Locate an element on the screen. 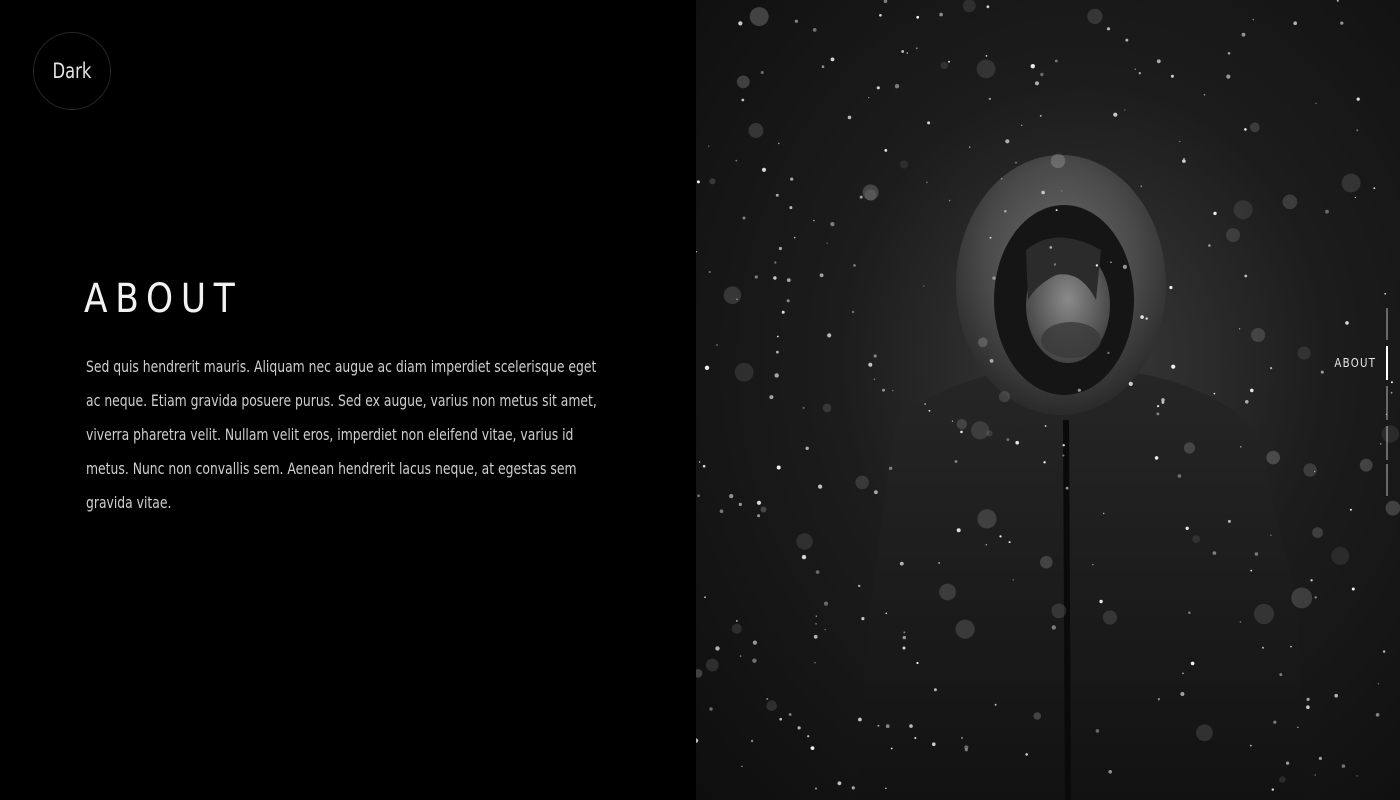  section-title: ABOUT is located at coordinates (163, 299).